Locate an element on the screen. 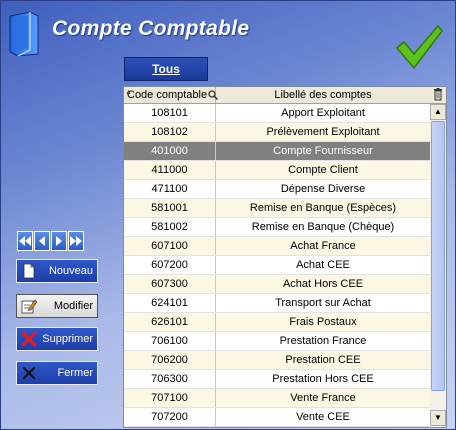 This screenshot has height=430, width=456. scroll-up-icon: ▲ is located at coordinates (438, 112).